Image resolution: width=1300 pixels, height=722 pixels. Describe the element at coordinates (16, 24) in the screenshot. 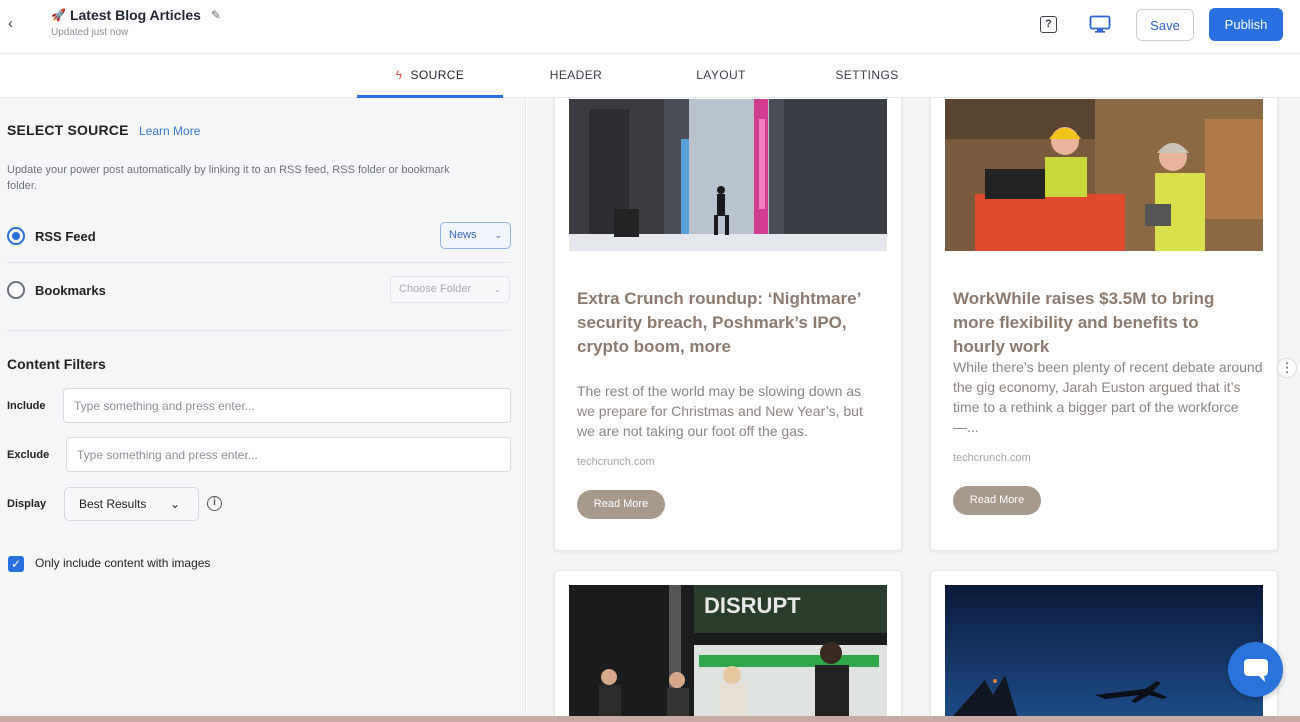

I see `back-chevron-icon: ‹` at that location.